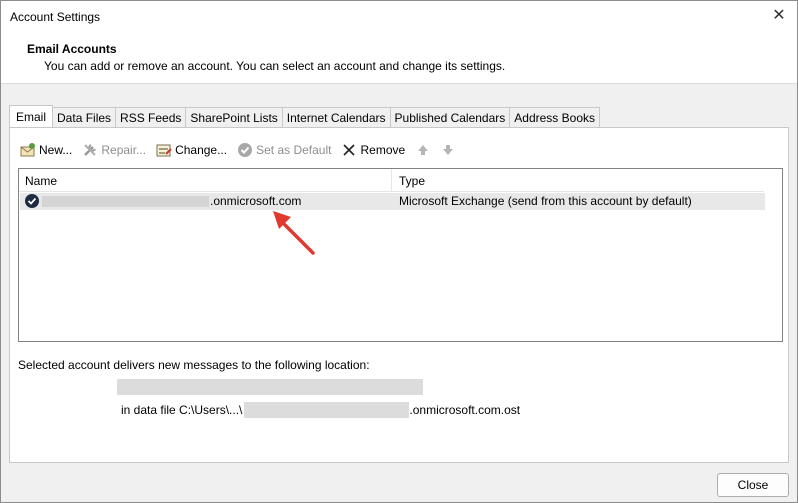 Image resolution: width=798 pixels, height=503 pixels. What do you see at coordinates (554, 117) in the screenshot?
I see `tab-address-books: Address Books` at bounding box center [554, 117].